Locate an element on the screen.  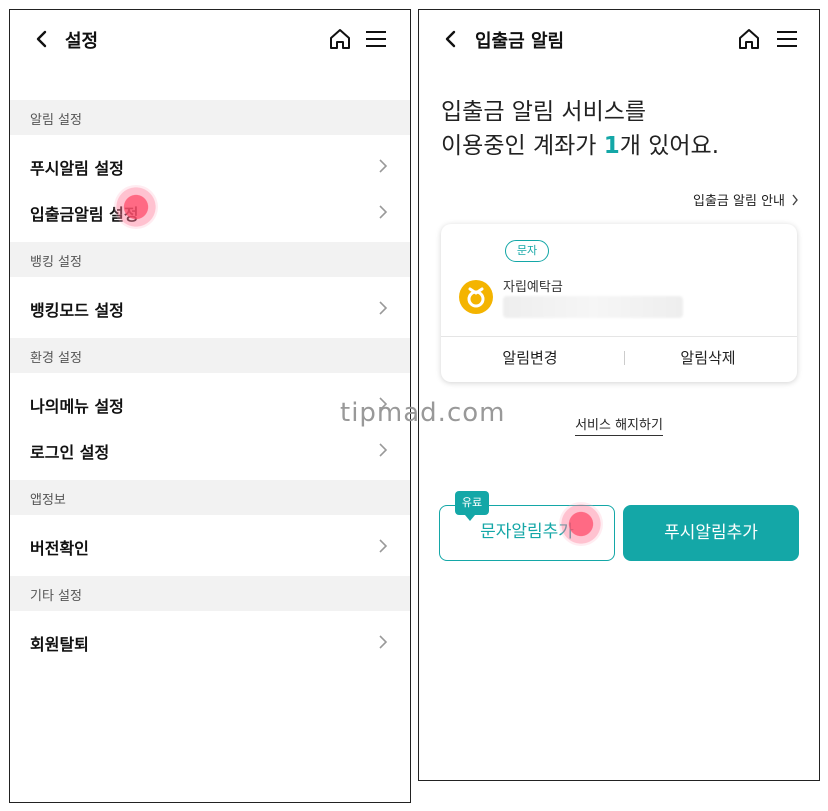
account-card: 문자 자립예탁금 알림변경 알림삭제 is located at coordinates (619, 303).